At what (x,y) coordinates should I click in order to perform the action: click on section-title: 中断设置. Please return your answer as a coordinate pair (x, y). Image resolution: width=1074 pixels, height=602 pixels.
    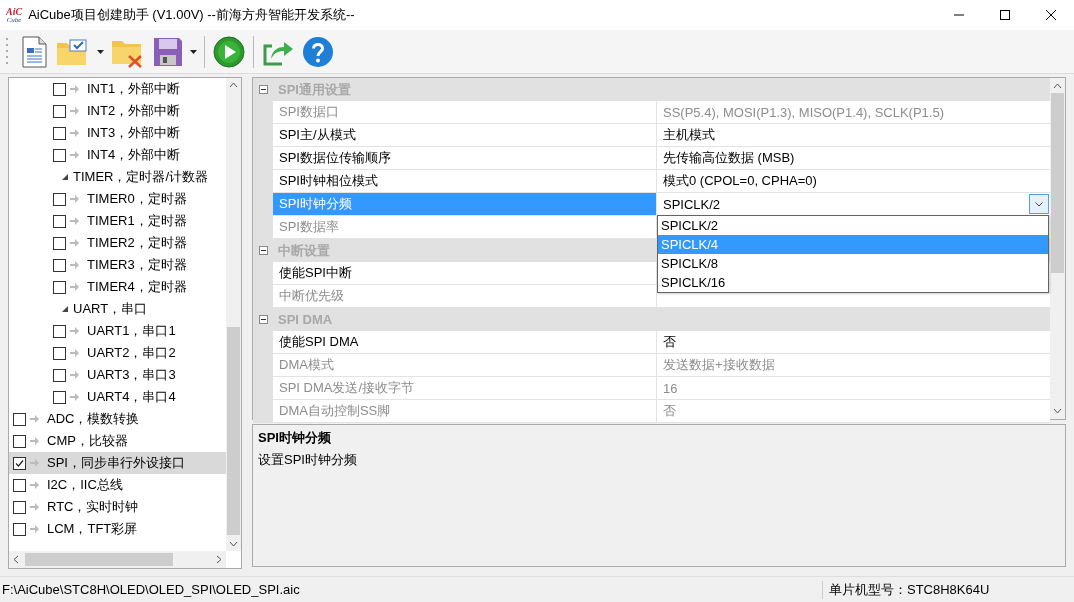
    Looking at the image, I should click on (304, 250).